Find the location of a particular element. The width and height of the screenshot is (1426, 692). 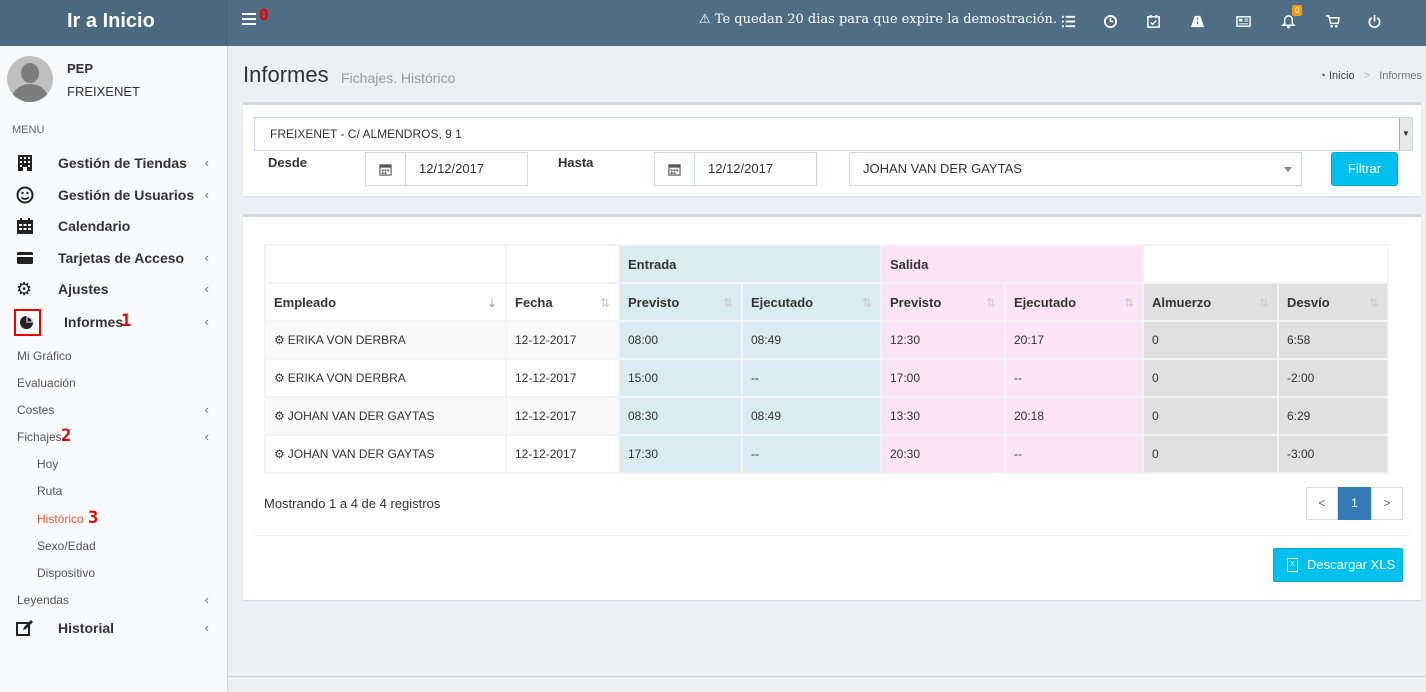

sidebar-subitem-fichajes: Fichajes 2 ‹ is located at coordinates (114, 437).